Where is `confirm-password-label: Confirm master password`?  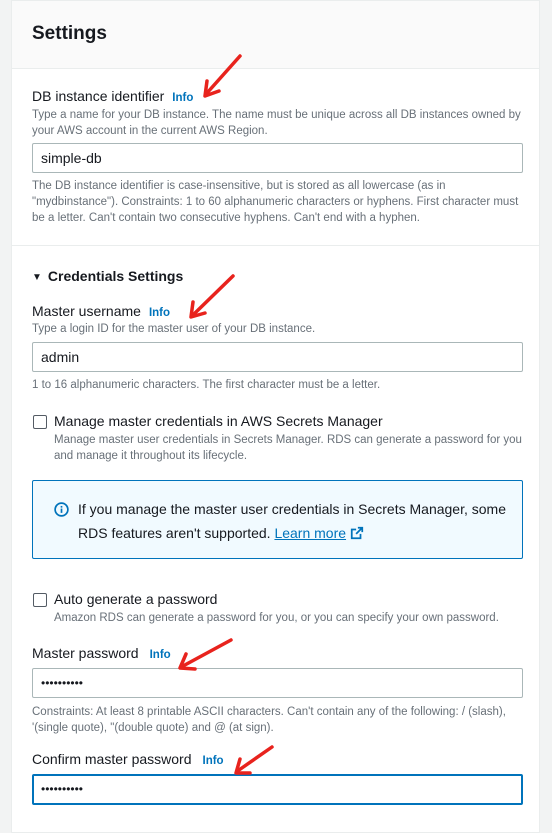 confirm-password-label: Confirm master password is located at coordinates (112, 759).